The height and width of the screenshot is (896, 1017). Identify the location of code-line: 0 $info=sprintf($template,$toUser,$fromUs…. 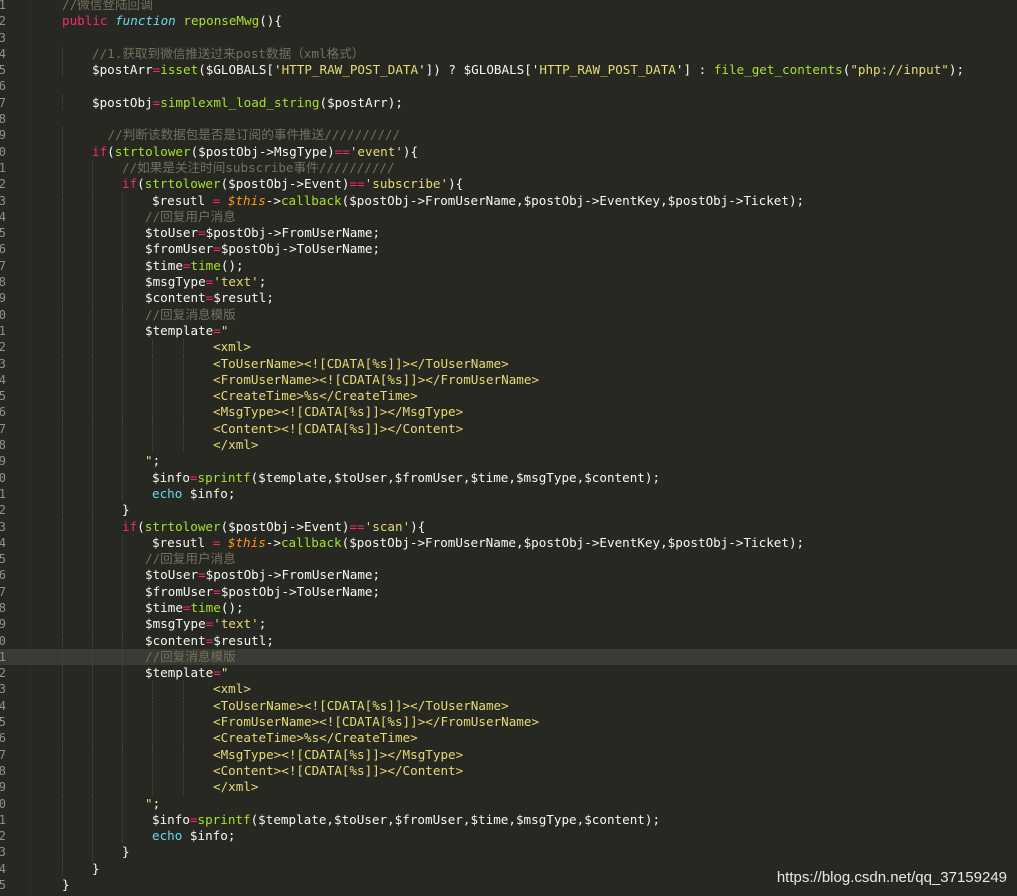
(508, 477).